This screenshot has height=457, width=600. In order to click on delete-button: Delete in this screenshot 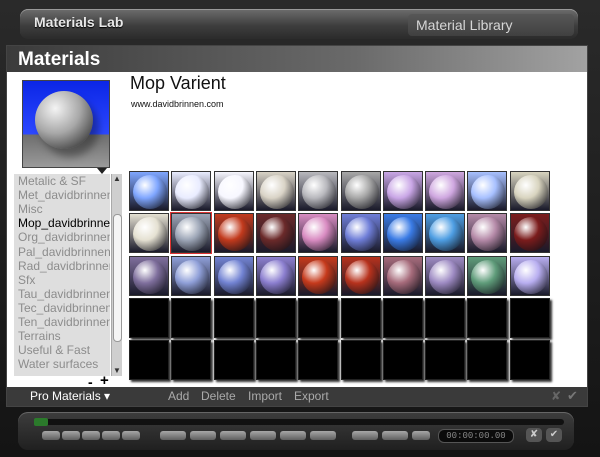, I will do `click(218, 396)`.